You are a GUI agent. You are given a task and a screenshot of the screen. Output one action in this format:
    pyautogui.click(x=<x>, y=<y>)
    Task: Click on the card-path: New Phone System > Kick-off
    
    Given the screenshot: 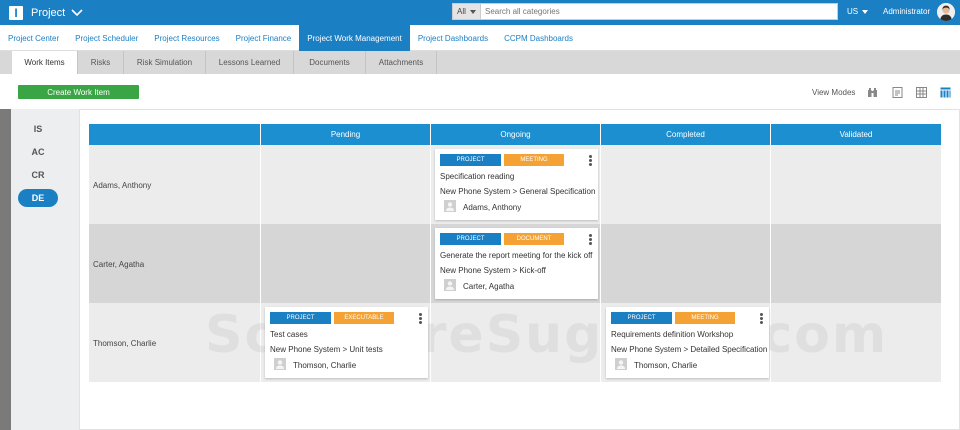 What is the action you would take?
    pyautogui.click(x=493, y=270)
    